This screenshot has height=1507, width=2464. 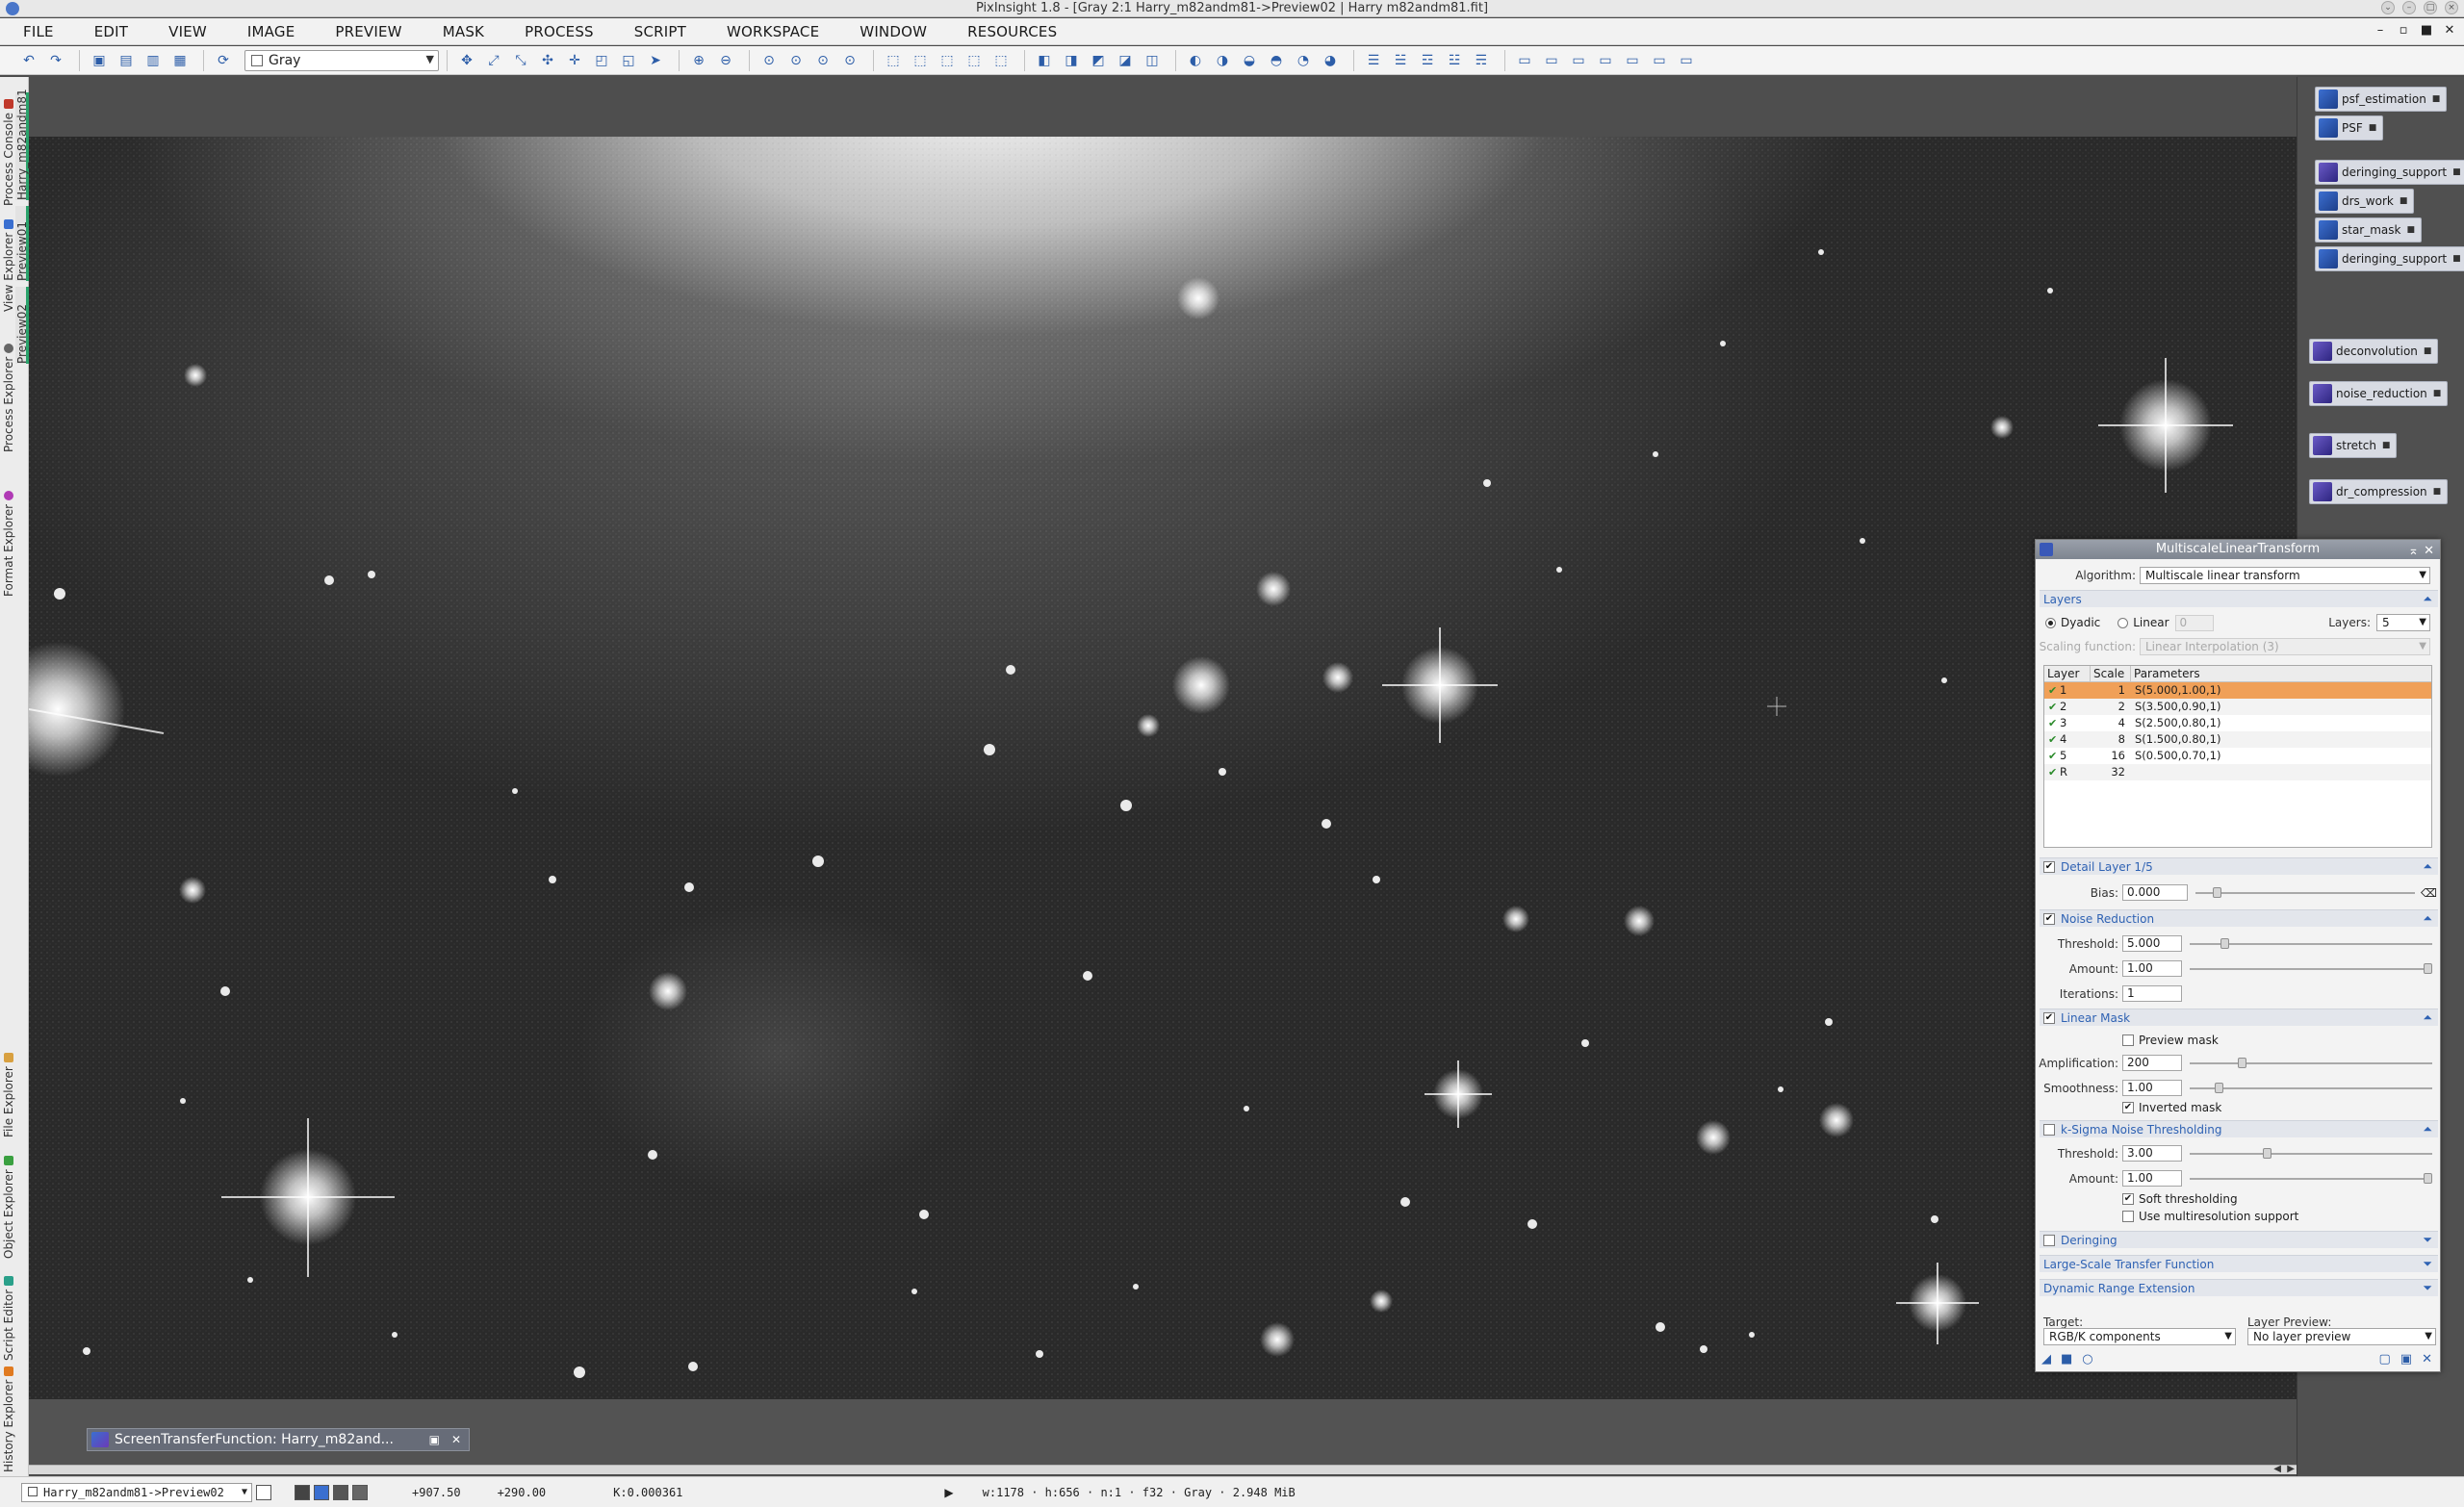 I want to click on tab-view-explorer: View Explorer, so click(x=8, y=262).